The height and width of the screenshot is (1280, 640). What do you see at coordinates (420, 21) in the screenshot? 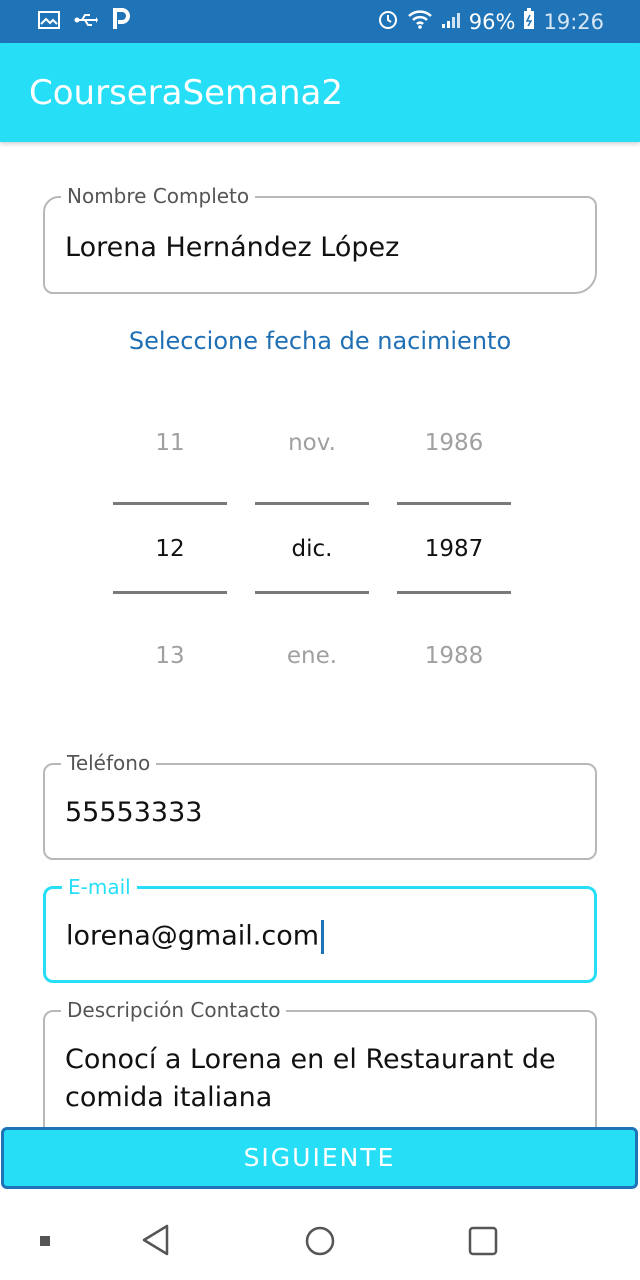
I see `wifi-icon` at bounding box center [420, 21].